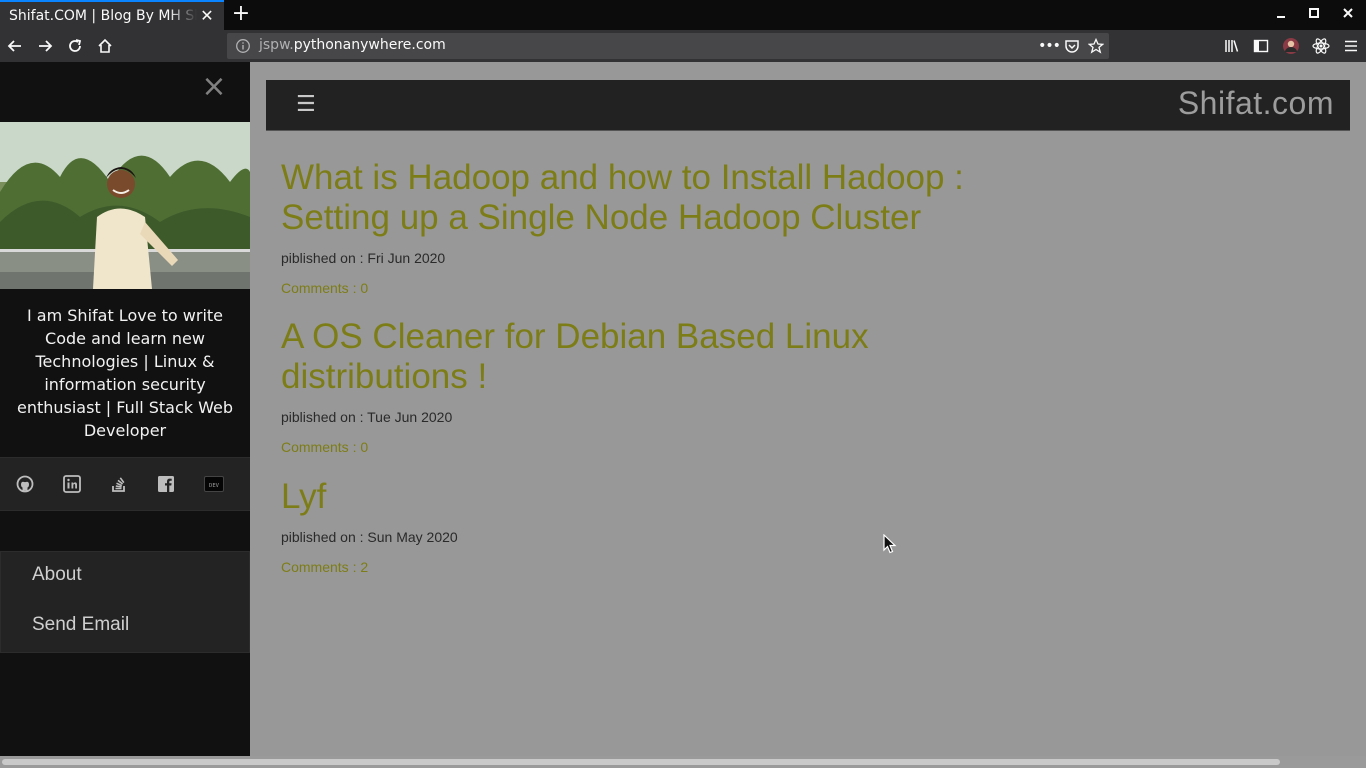 The image size is (1366, 768). What do you see at coordinates (166, 484) in the screenshot?
I see `facebook-icon` at bounding box center [166, 484].